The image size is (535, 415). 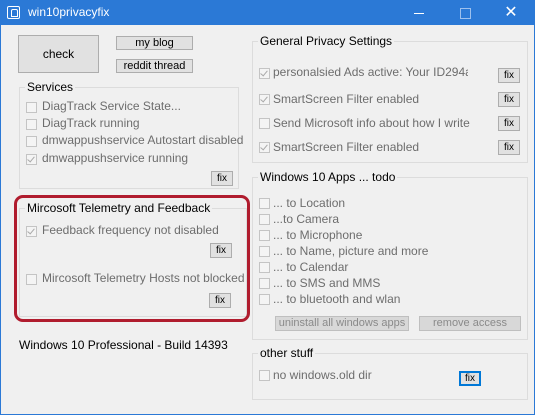 What do you see at coordinates (370, 72) in the screenshot?
I see `personalized-ads-label: personalsied Ads active: Your ID294a9e4` at bounding box center [370, 72].